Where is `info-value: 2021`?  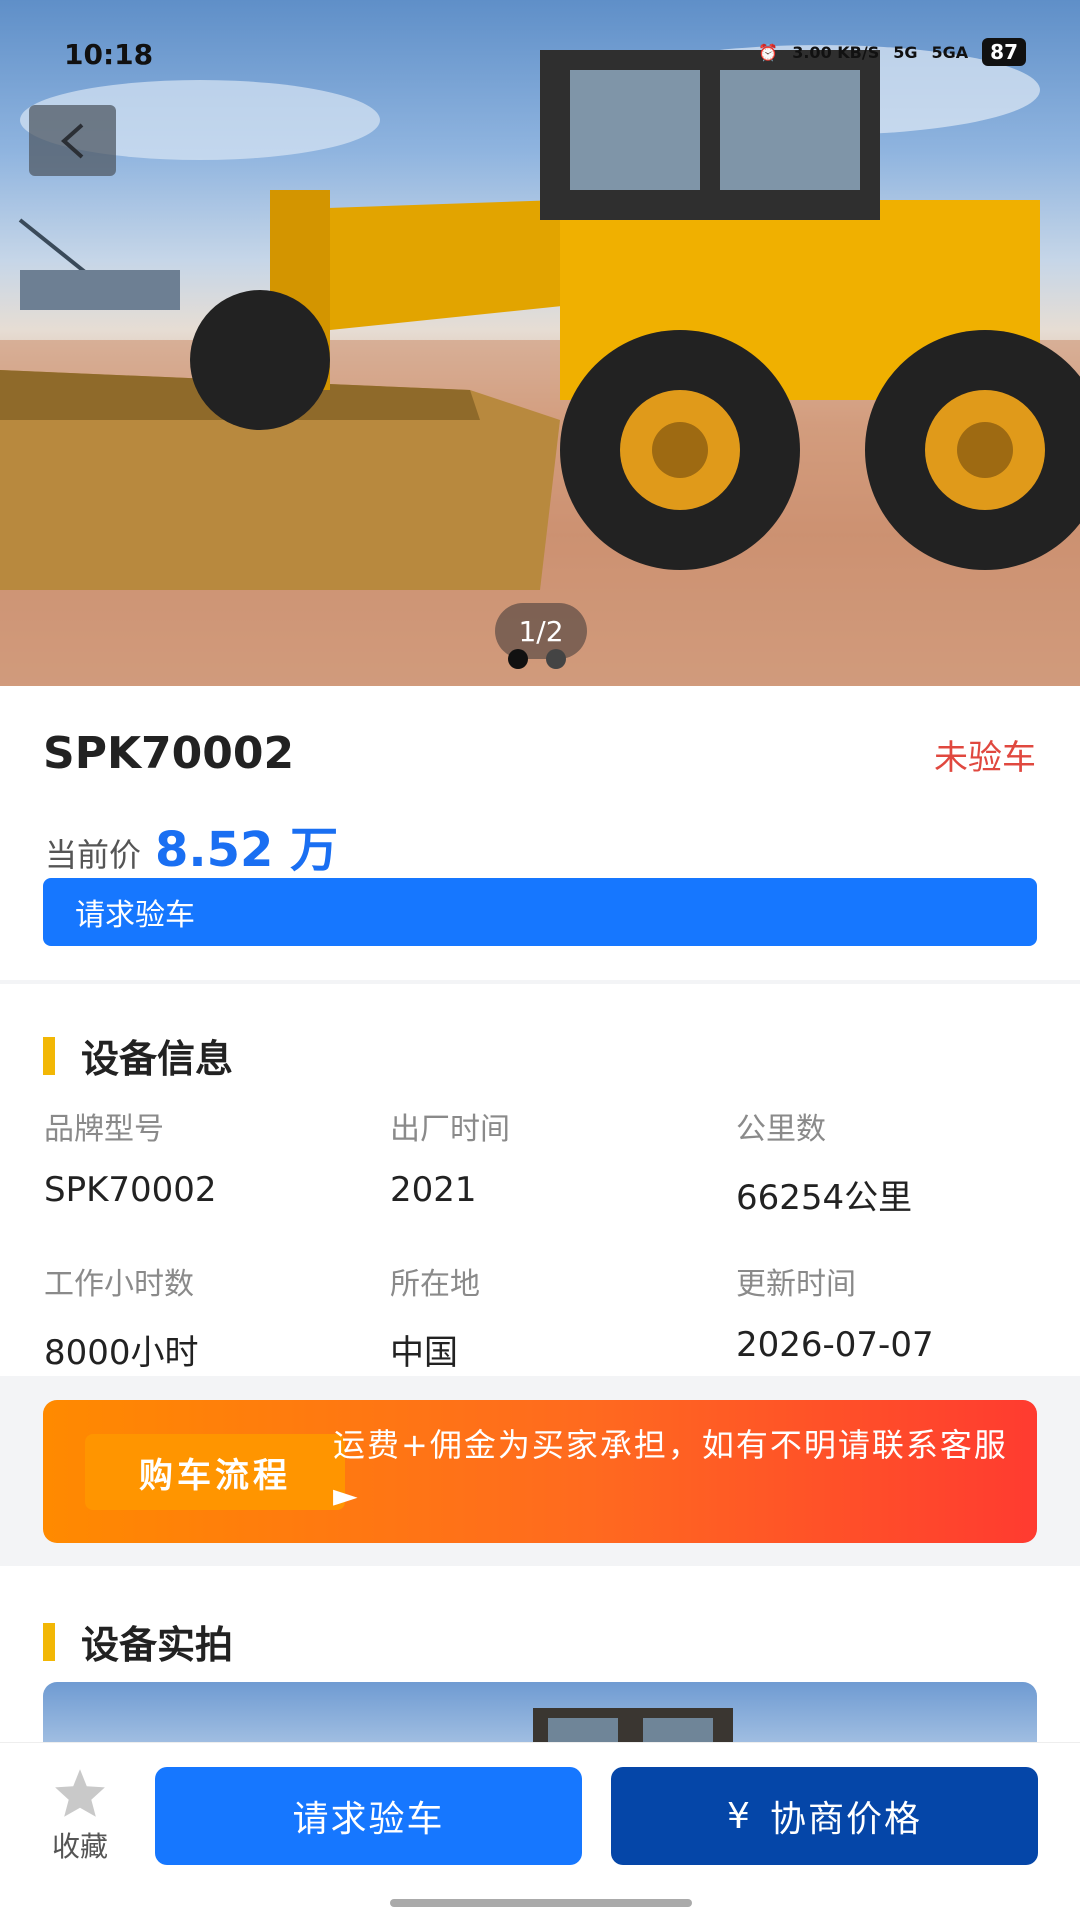
info-value: 2021 is located at coordinates (433, 1190).